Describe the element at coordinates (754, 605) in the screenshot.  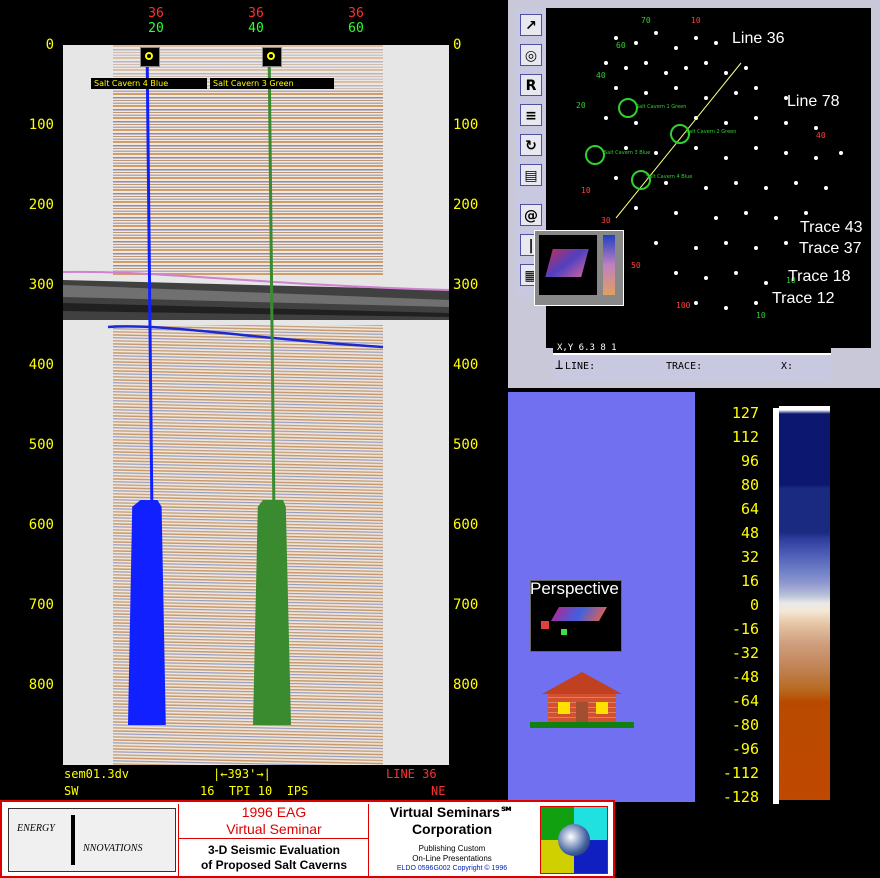
I see `colorbar-tick: 0` at that location.